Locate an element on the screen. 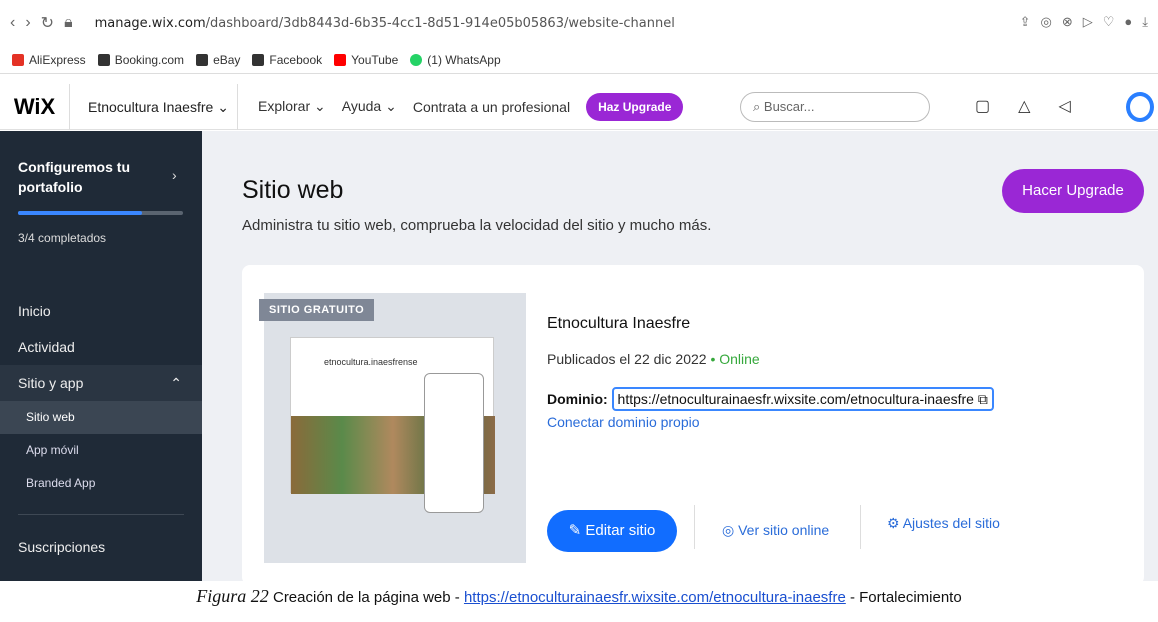 The image size is (1158, 622). mobile-preview is located at coordinates (454, 443).